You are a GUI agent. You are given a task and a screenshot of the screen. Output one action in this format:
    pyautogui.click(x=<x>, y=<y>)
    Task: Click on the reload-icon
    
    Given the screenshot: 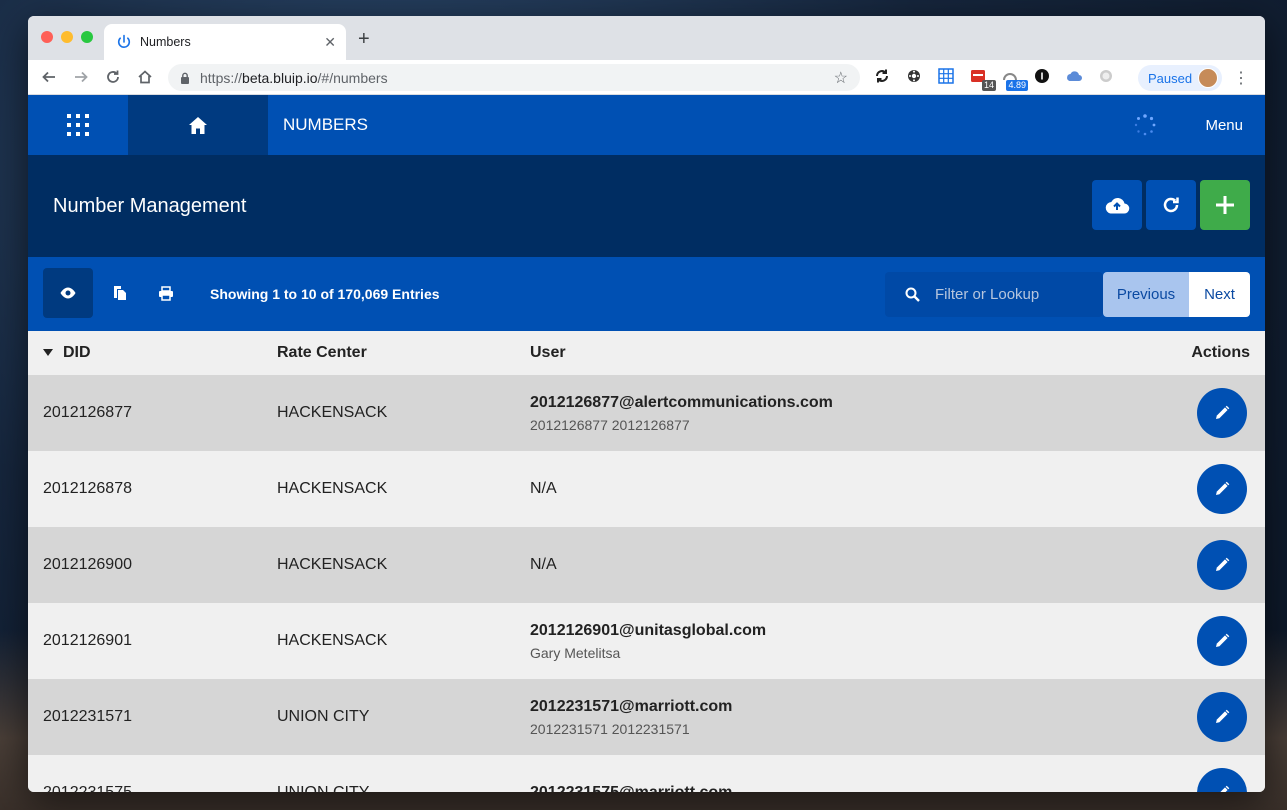 What is the action you would take?
    pyautogui.click(x=113, y=76)
    